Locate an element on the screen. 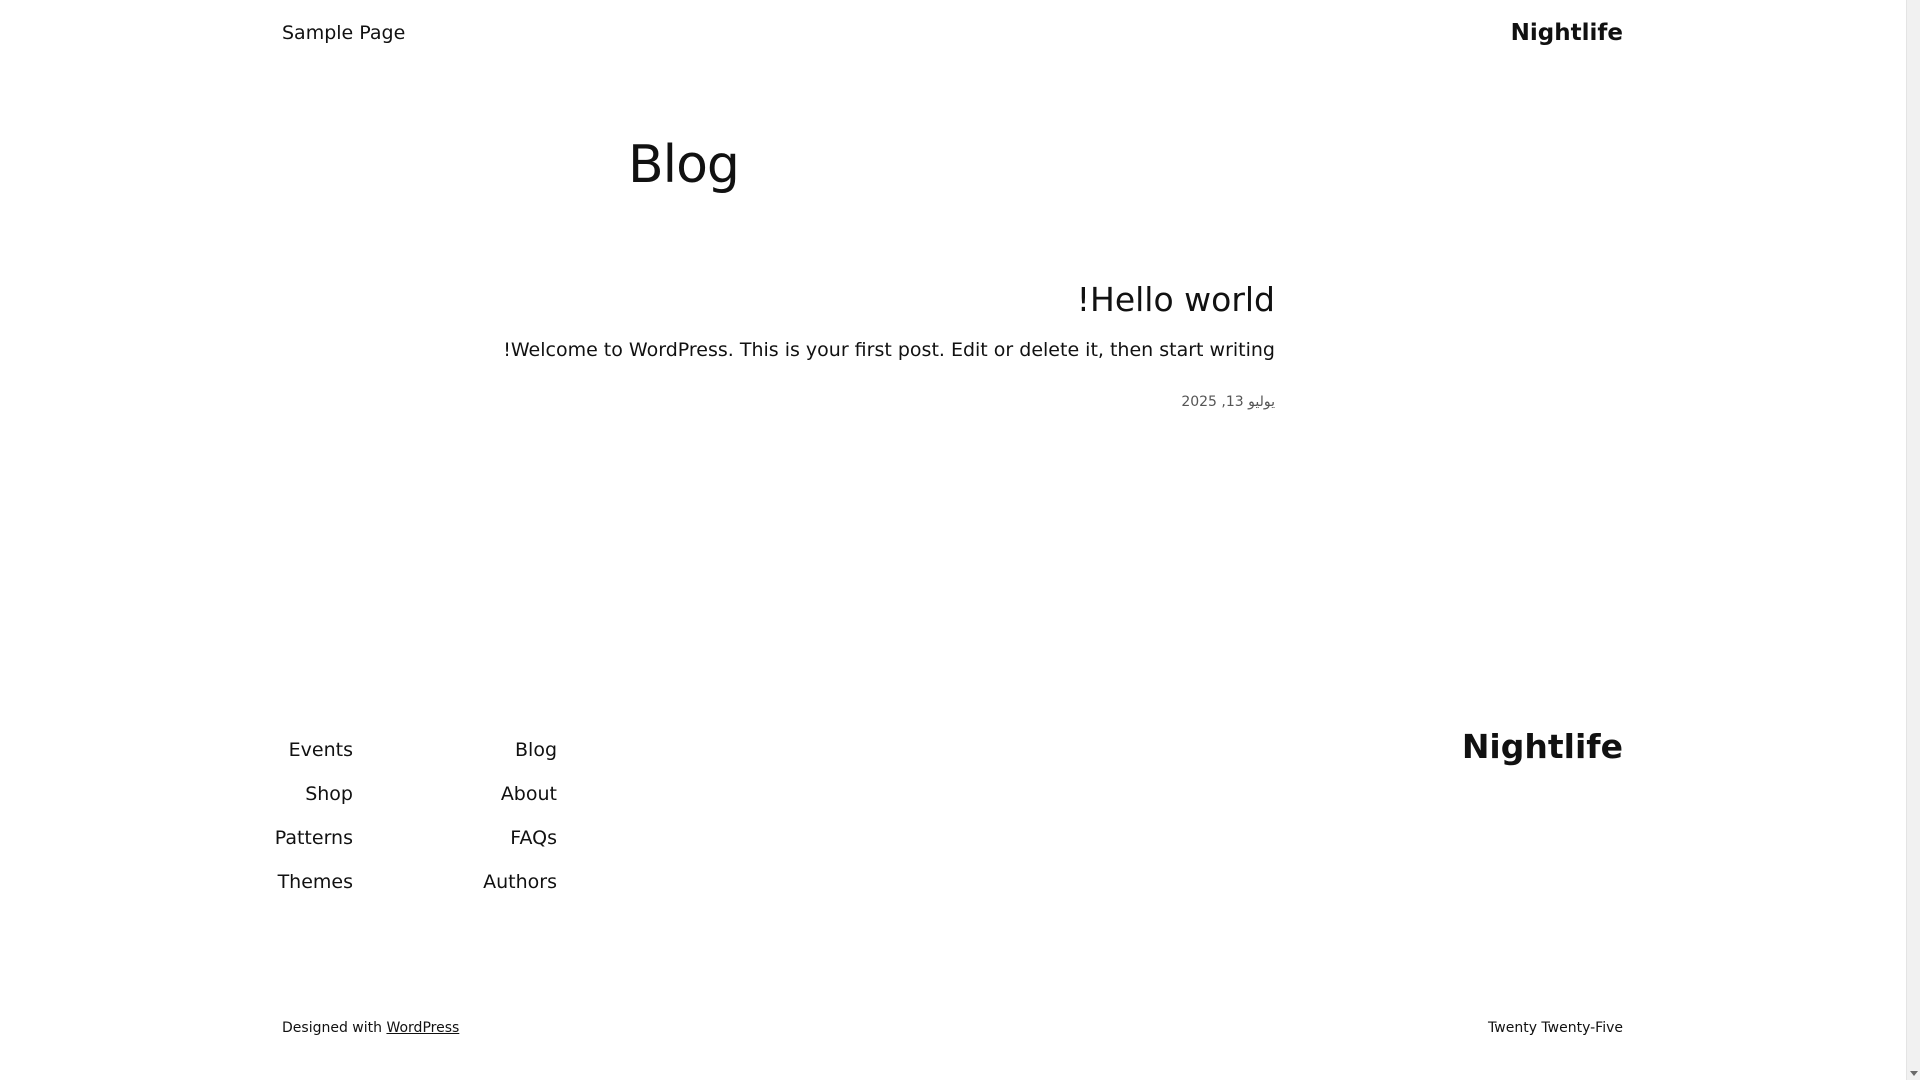  footer-credit: Designed with WordPress is located at coordinates (370, 1028).